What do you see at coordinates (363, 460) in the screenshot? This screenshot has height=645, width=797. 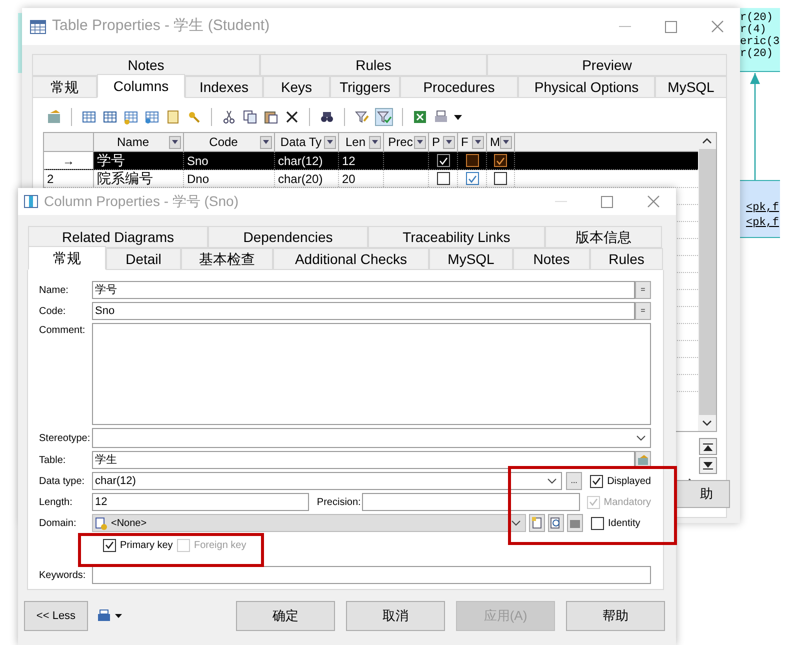 I see `text-field: 学生` at bounding box center [363, 460].